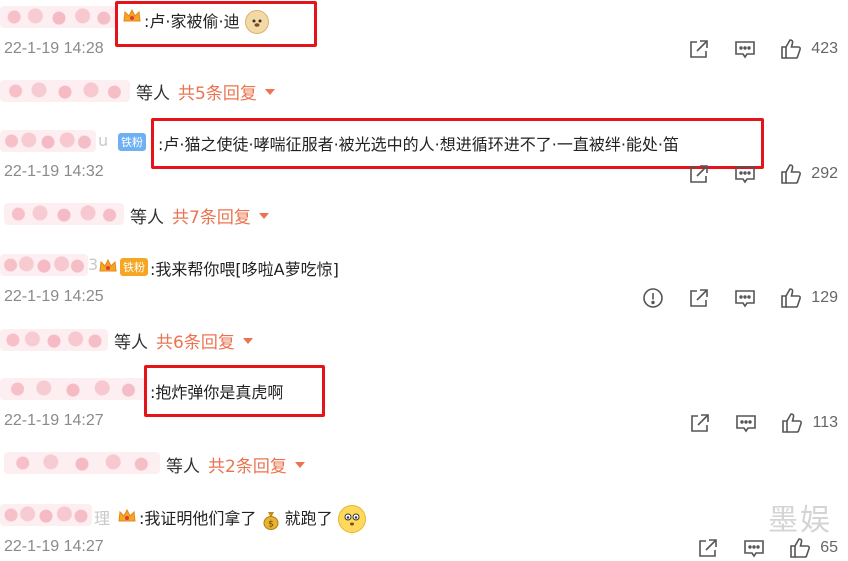  What do you see at coordinates (824, 173) in the screenshot?
I see `like-count: 292` at bounding box center [824, 173].